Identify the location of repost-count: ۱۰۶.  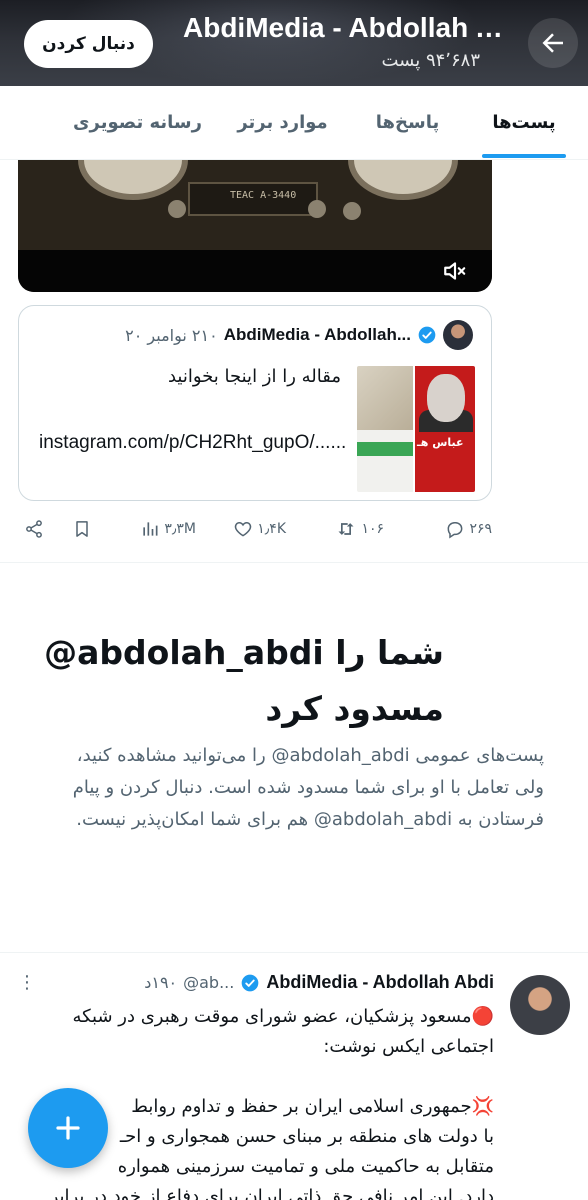
(372, 529).